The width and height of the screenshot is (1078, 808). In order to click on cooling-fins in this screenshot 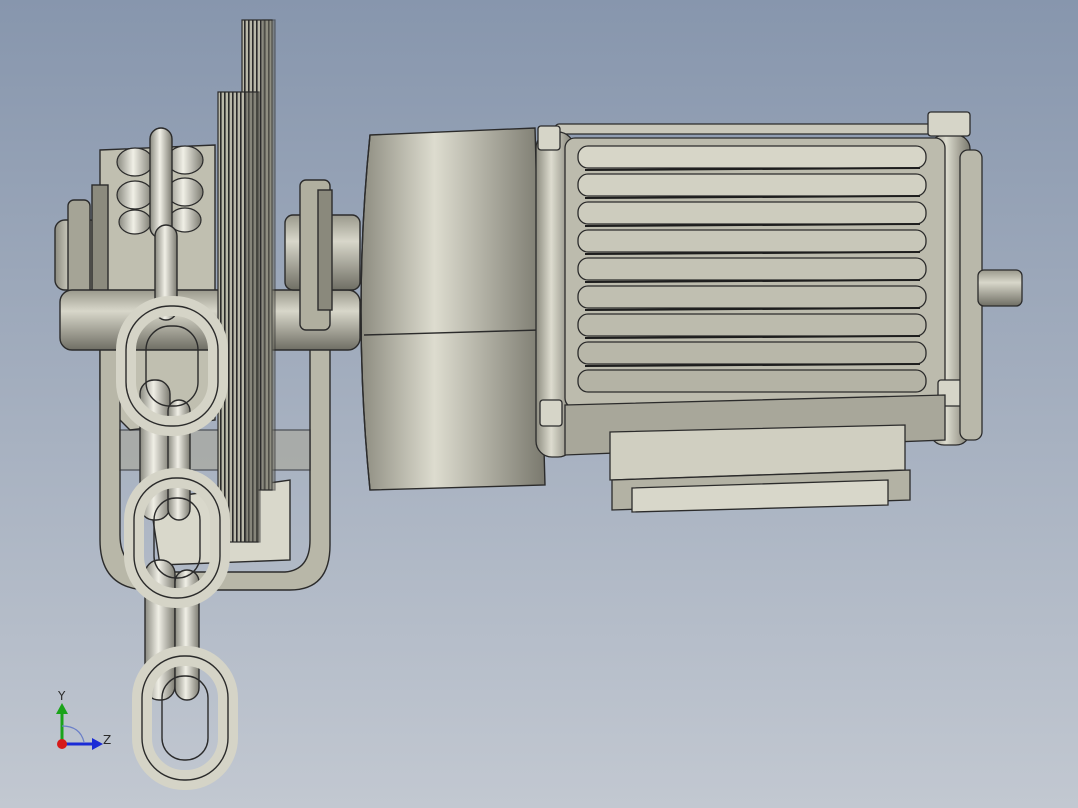, I will do `click(752, 269)`.